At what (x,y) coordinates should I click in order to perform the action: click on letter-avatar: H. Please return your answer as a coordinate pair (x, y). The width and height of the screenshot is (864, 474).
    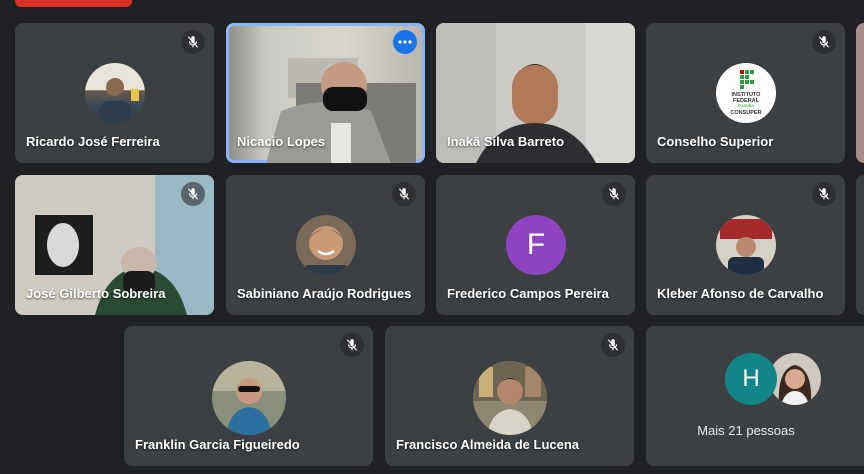
    Looking at the image, I should click on (751, 379).